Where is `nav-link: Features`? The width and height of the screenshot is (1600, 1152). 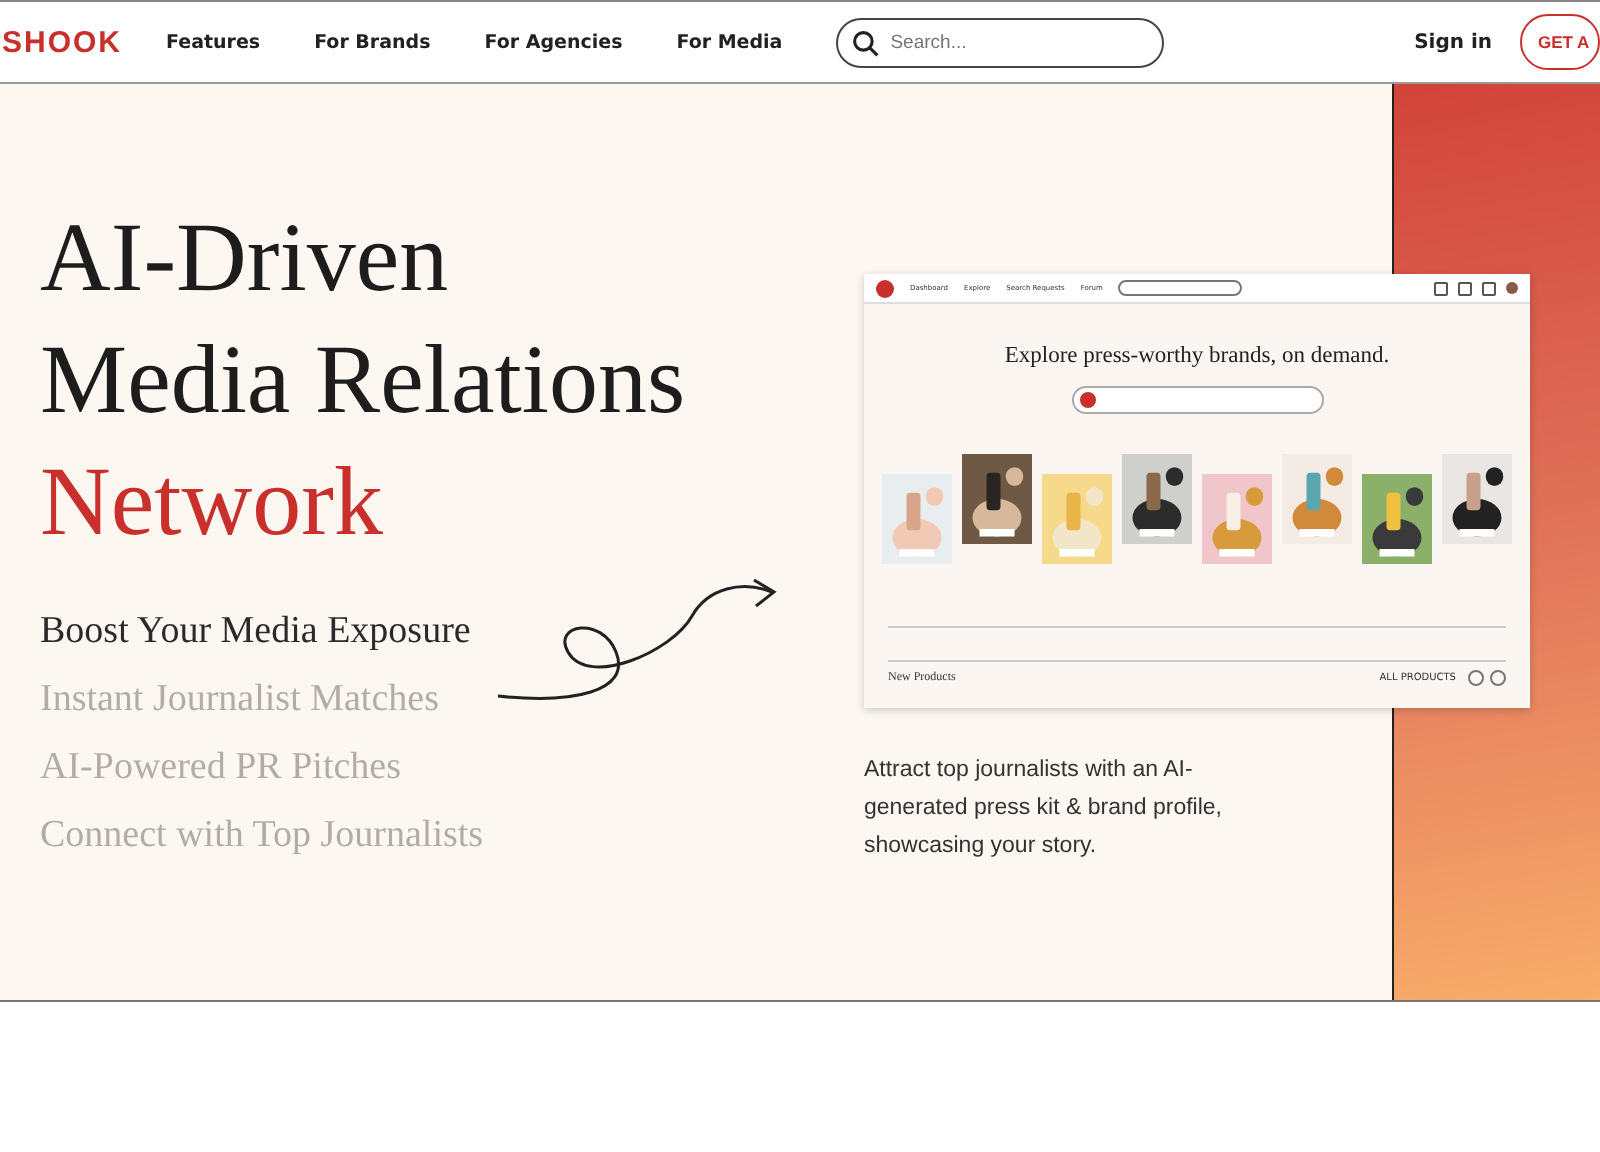 nav-link: Features is located at coordinates (213, 42).